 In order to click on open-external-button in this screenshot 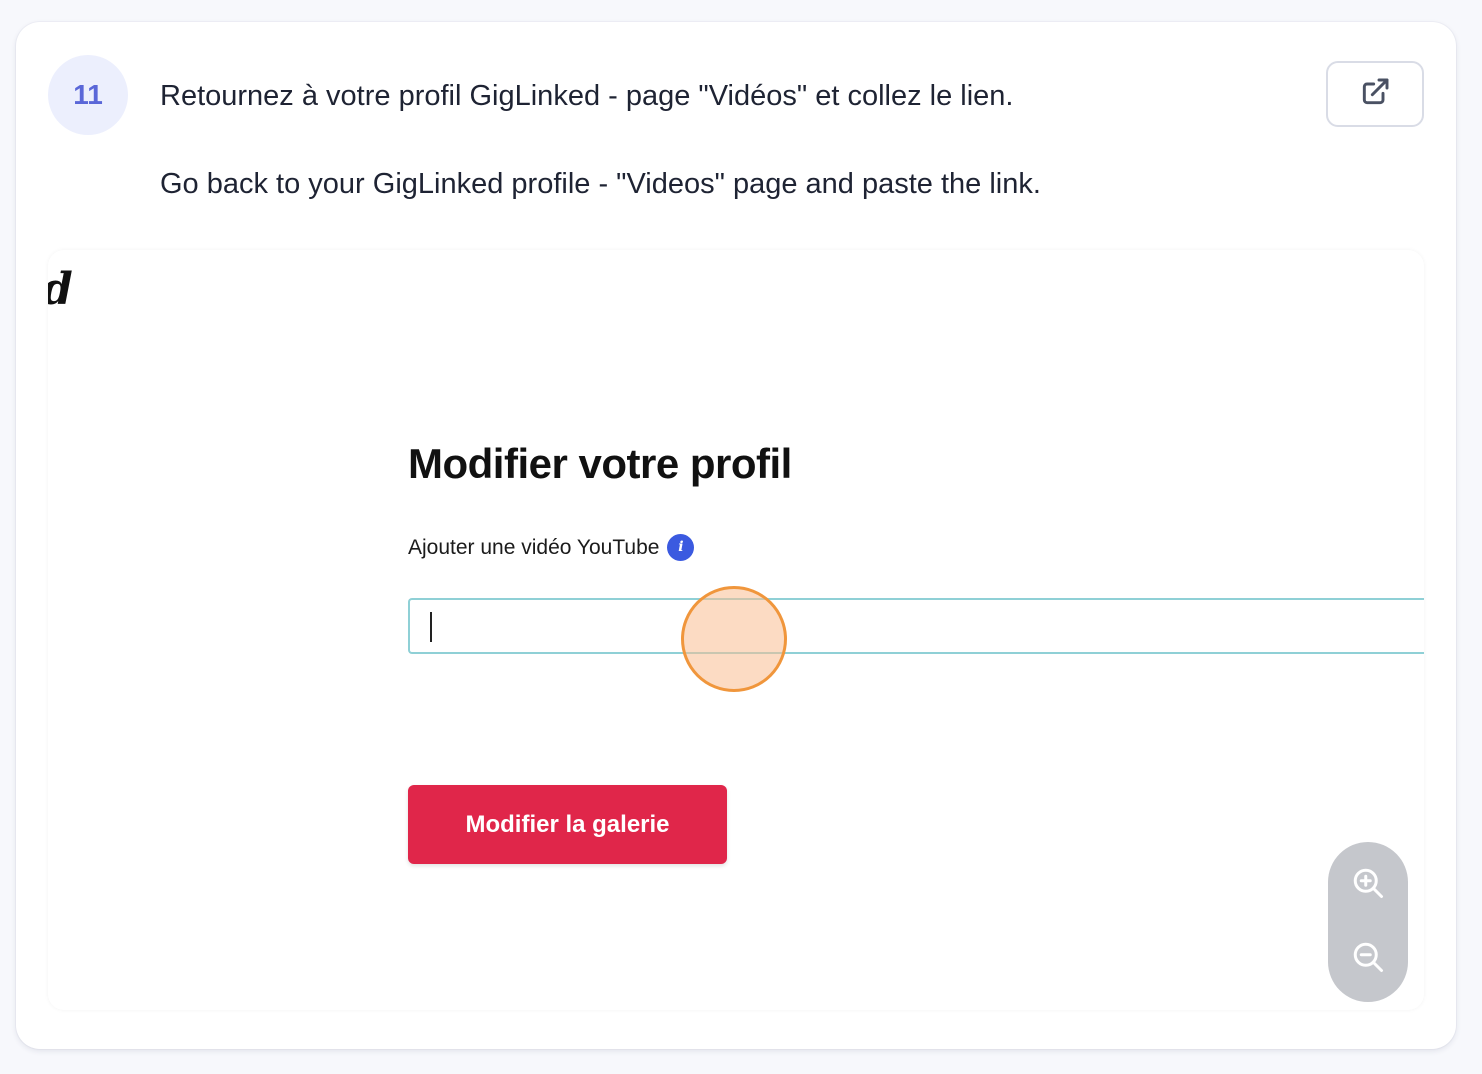, I will do `click(1375, 94)`.